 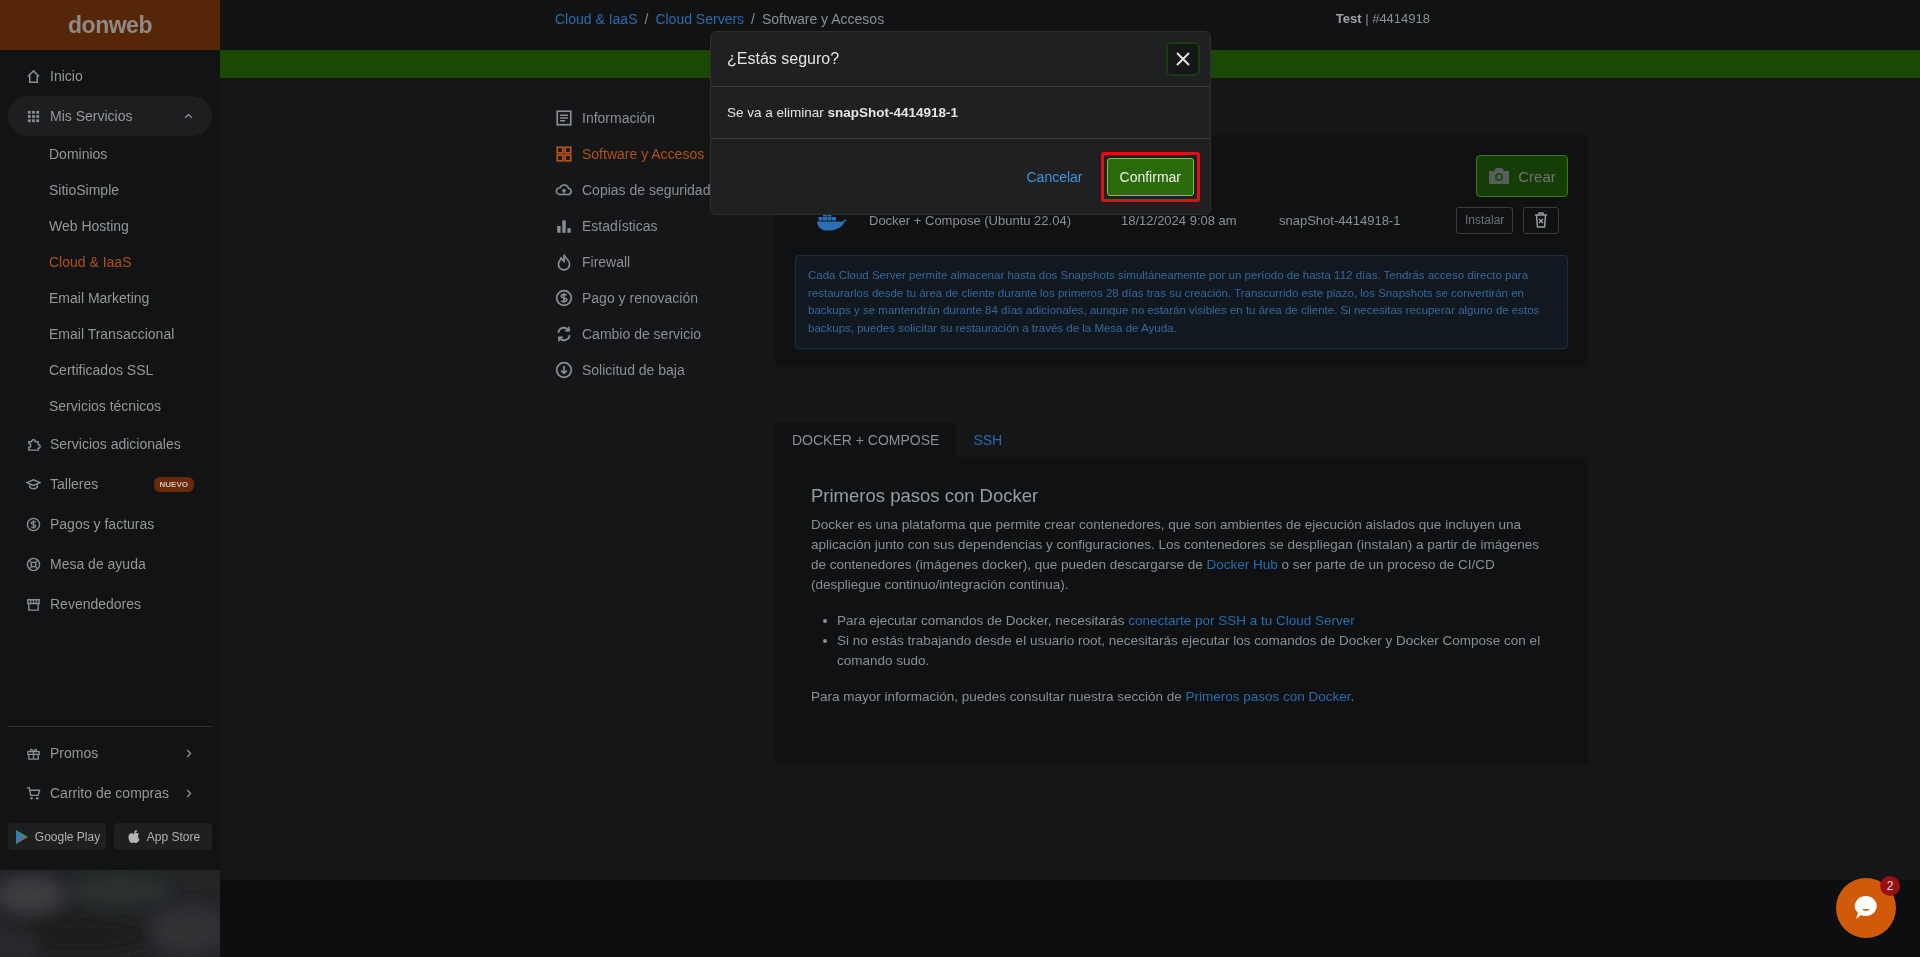 I want to click on install-button: Instalar, so click(x=1485, y=220).